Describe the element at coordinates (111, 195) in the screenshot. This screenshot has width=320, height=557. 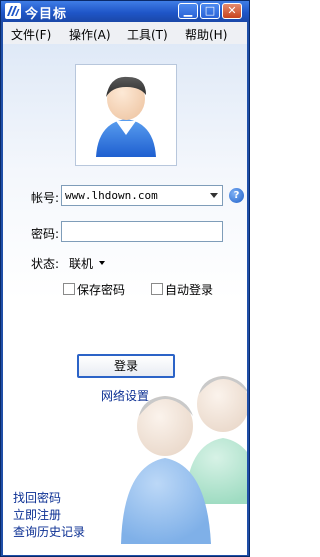
I see `account-value: www.lhdown.com` at that location.